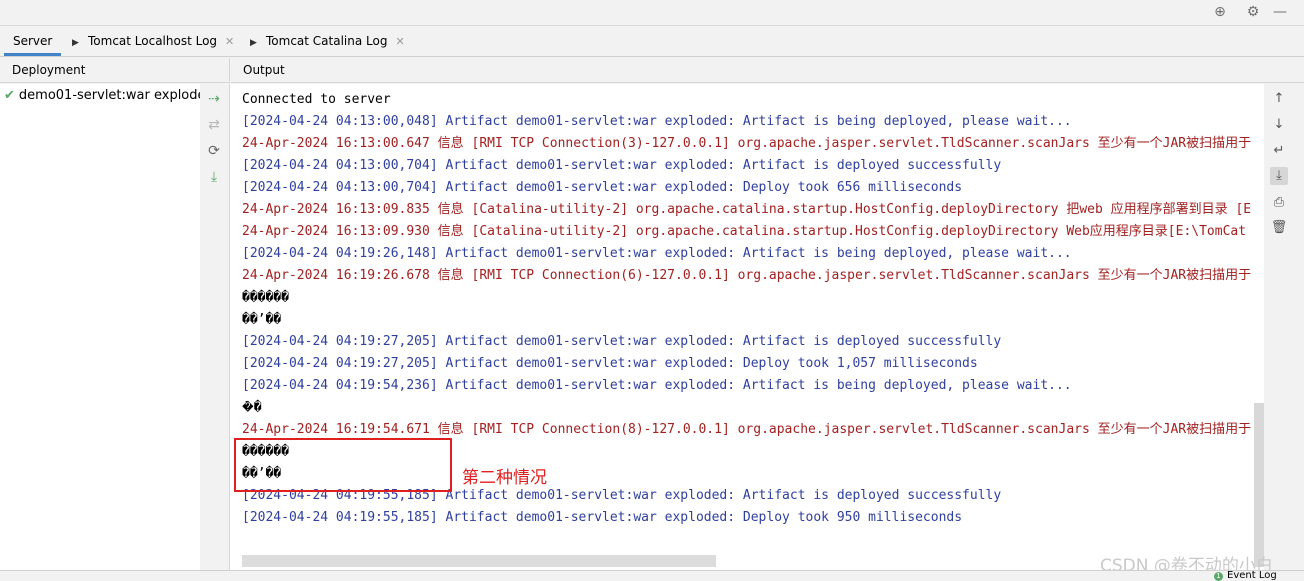 Image resolution: width=1304 pixels, height=581 pixels. I want to click on tab-label: Tomcat Catalina Log, so click(327, 41).